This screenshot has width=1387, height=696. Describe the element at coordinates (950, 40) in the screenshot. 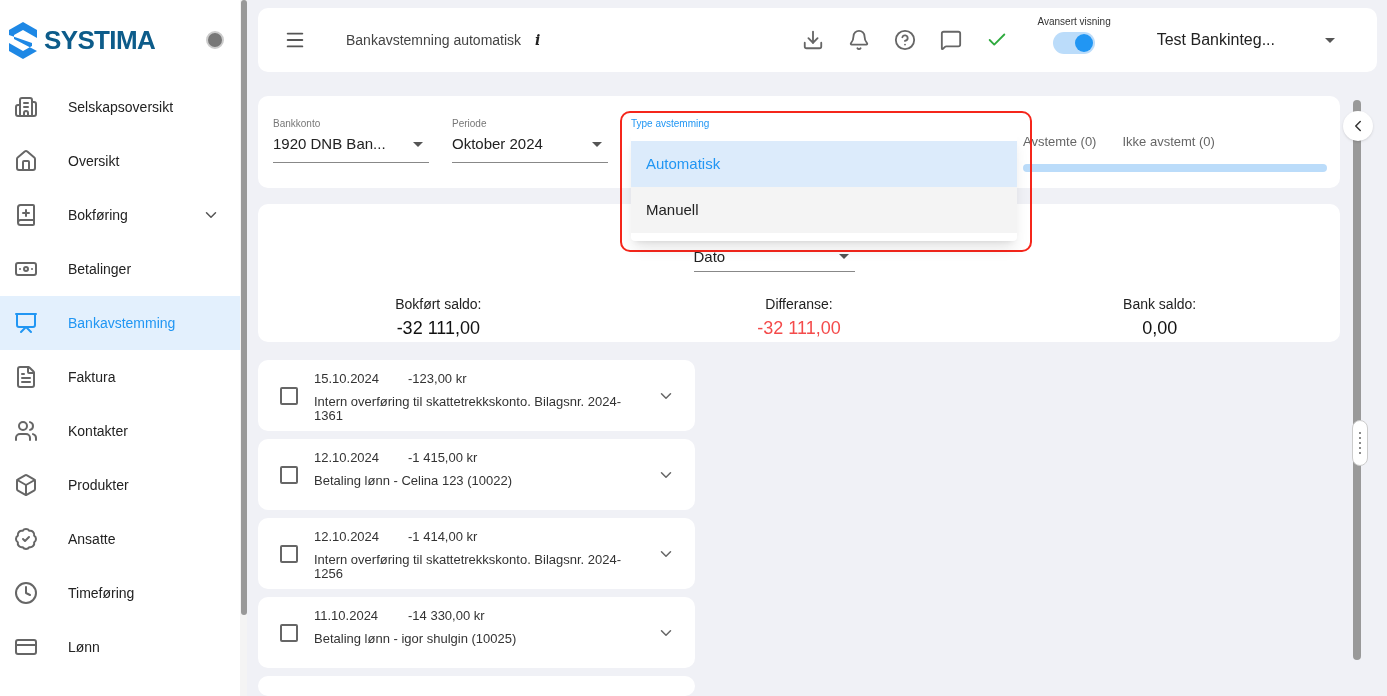

I see `chat-icon` at that location.